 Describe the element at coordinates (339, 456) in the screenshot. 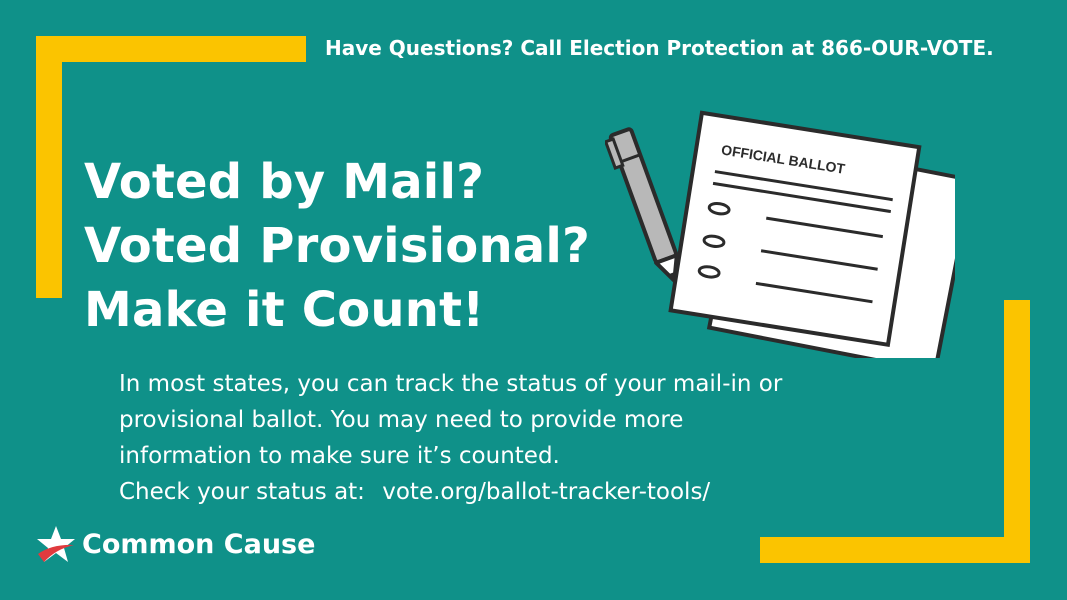

I see `instructions-line-3: information to make sure it’s counted.` at that location.